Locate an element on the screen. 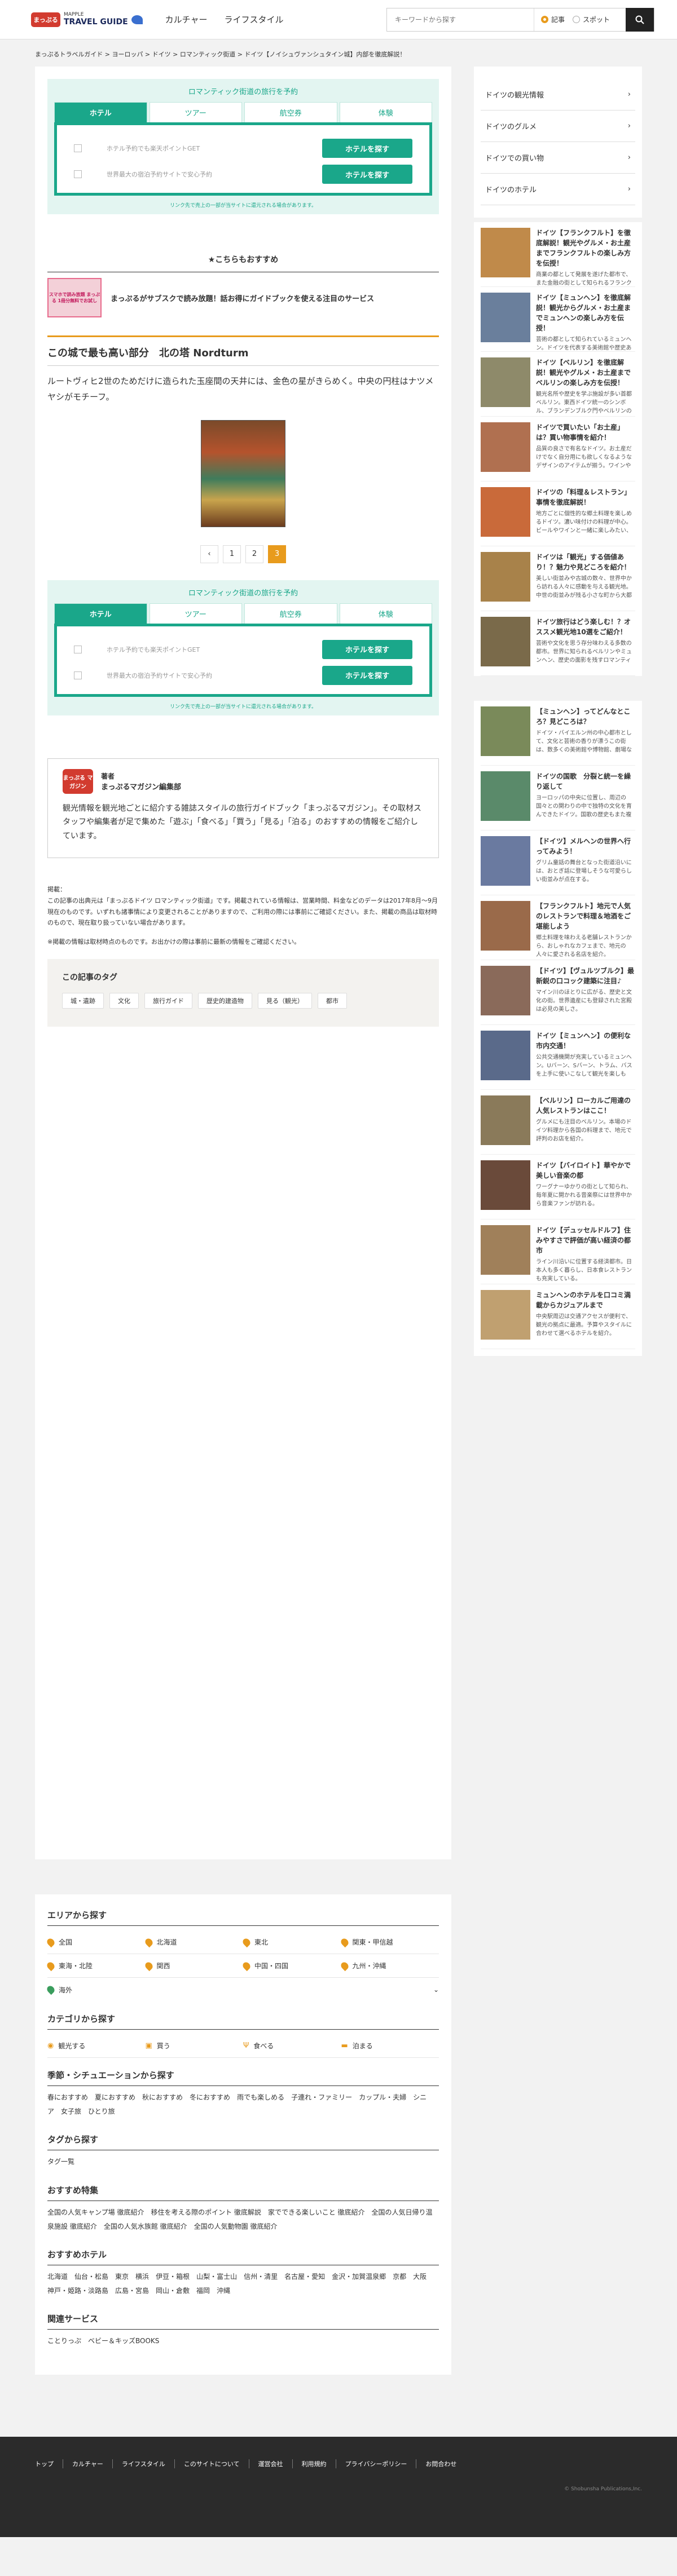  search-button is located at coordinates (640, 19).